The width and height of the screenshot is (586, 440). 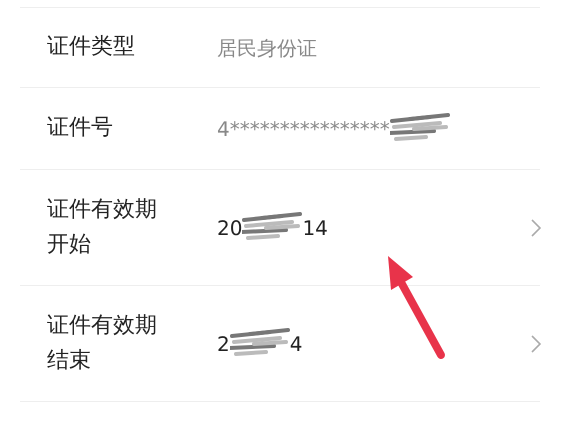 What do you see at coordinates (223, 344) in the screenshot?
I see `field-value: 2` at bounding box center [223, 344].